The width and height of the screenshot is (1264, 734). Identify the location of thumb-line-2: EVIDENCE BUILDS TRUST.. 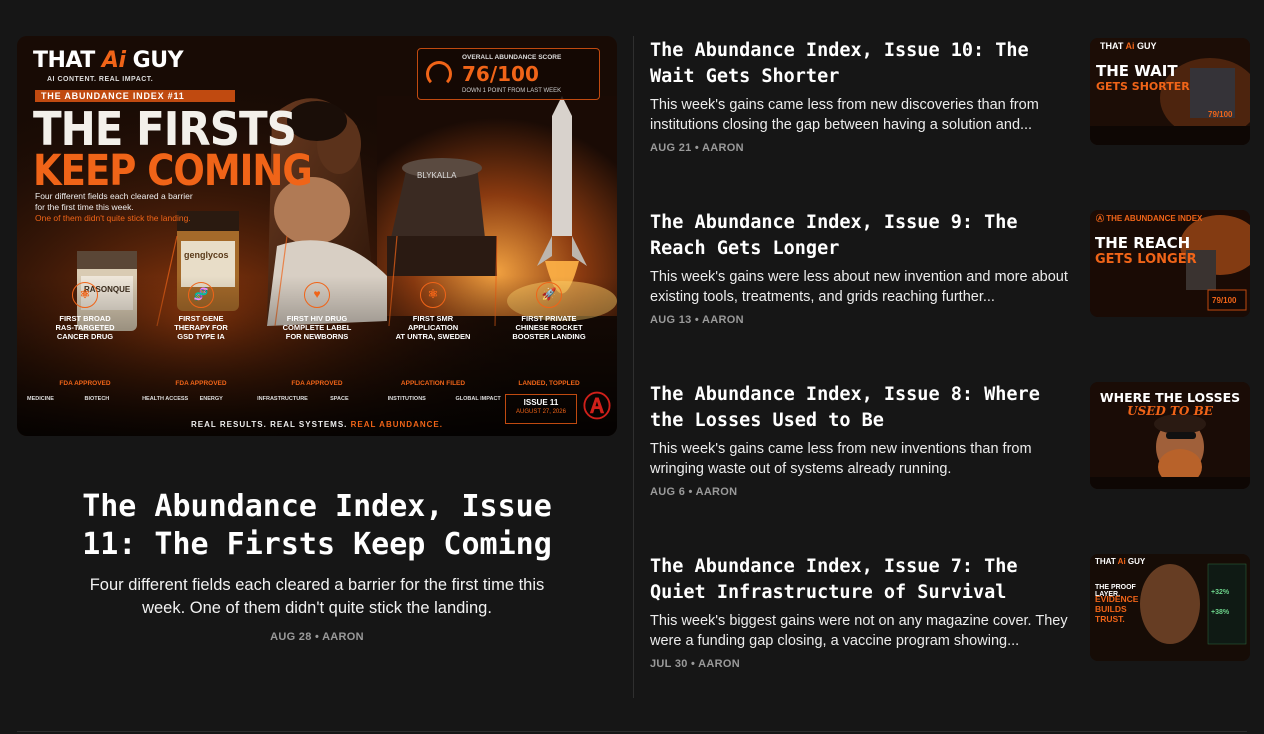
(1117, 609).